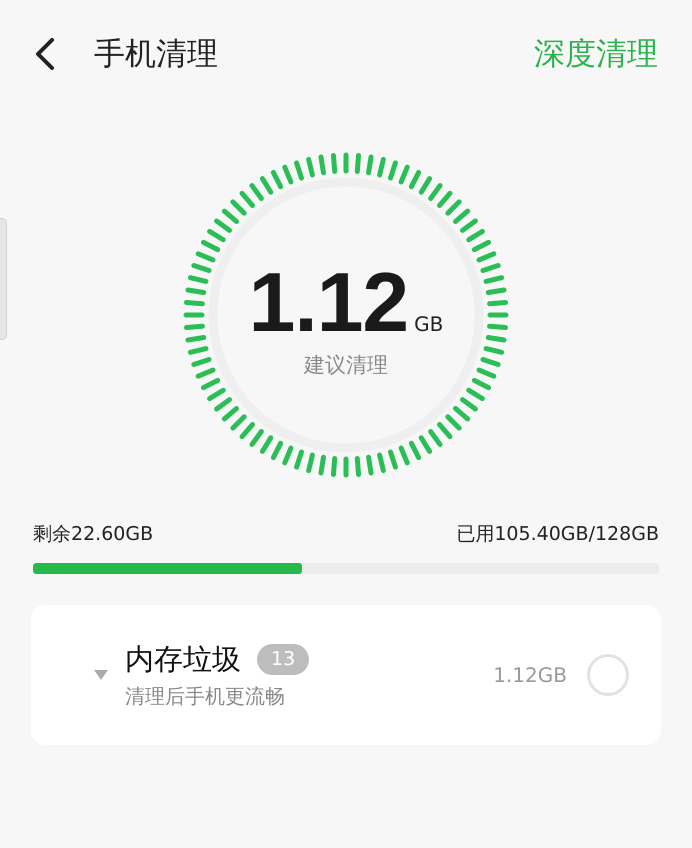 This screenshot has height=848, width=692. What do you see at coordinates (101, 674) in the screenshot?
I see `expand-triangle-icon` at bounding box center [101, 674].